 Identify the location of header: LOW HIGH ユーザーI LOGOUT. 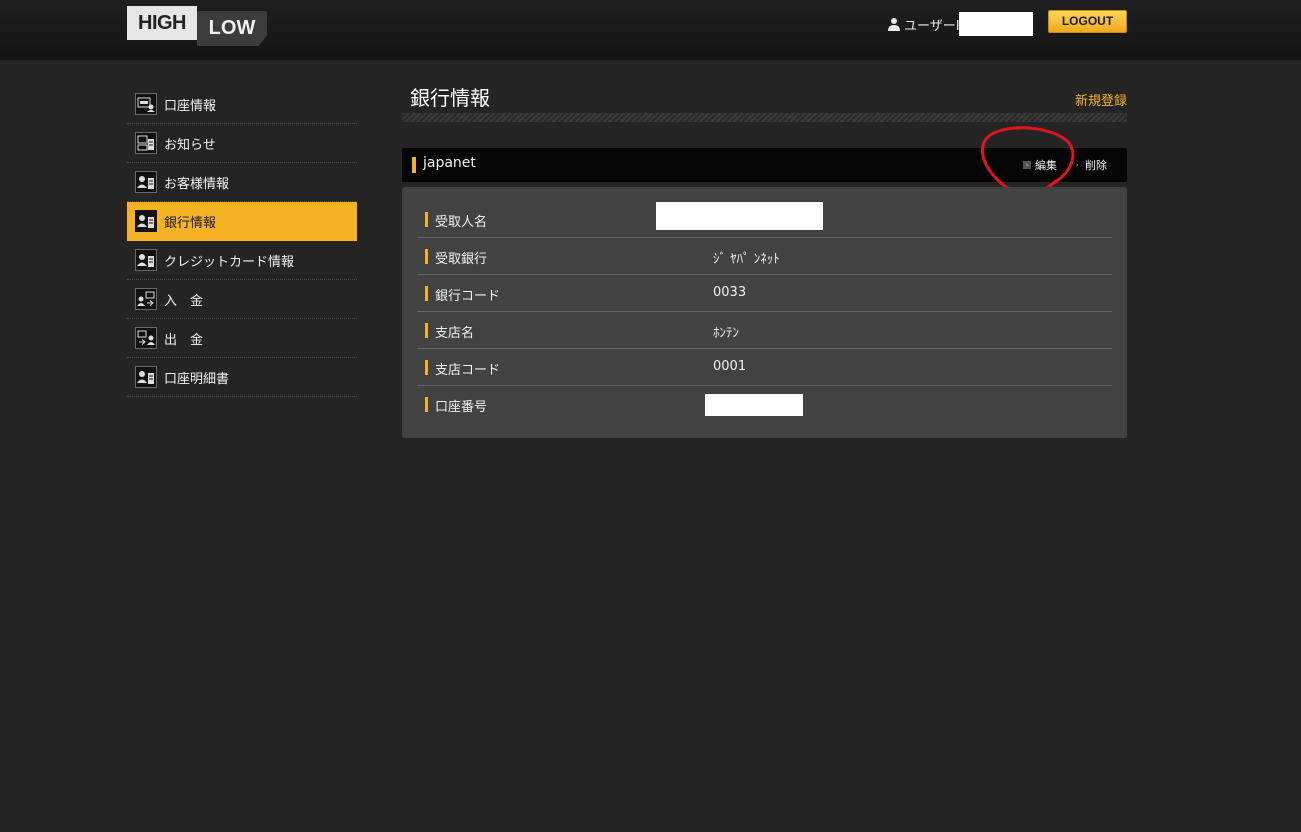
(650, 30).